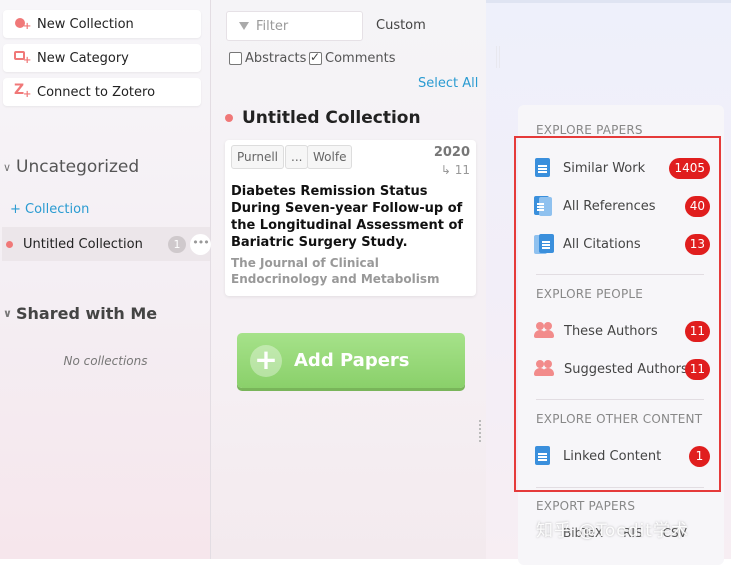 The image size is (731, 565). I want to click on connect-zotero-button: Z + Connect to Zotero, so click(102, 92).